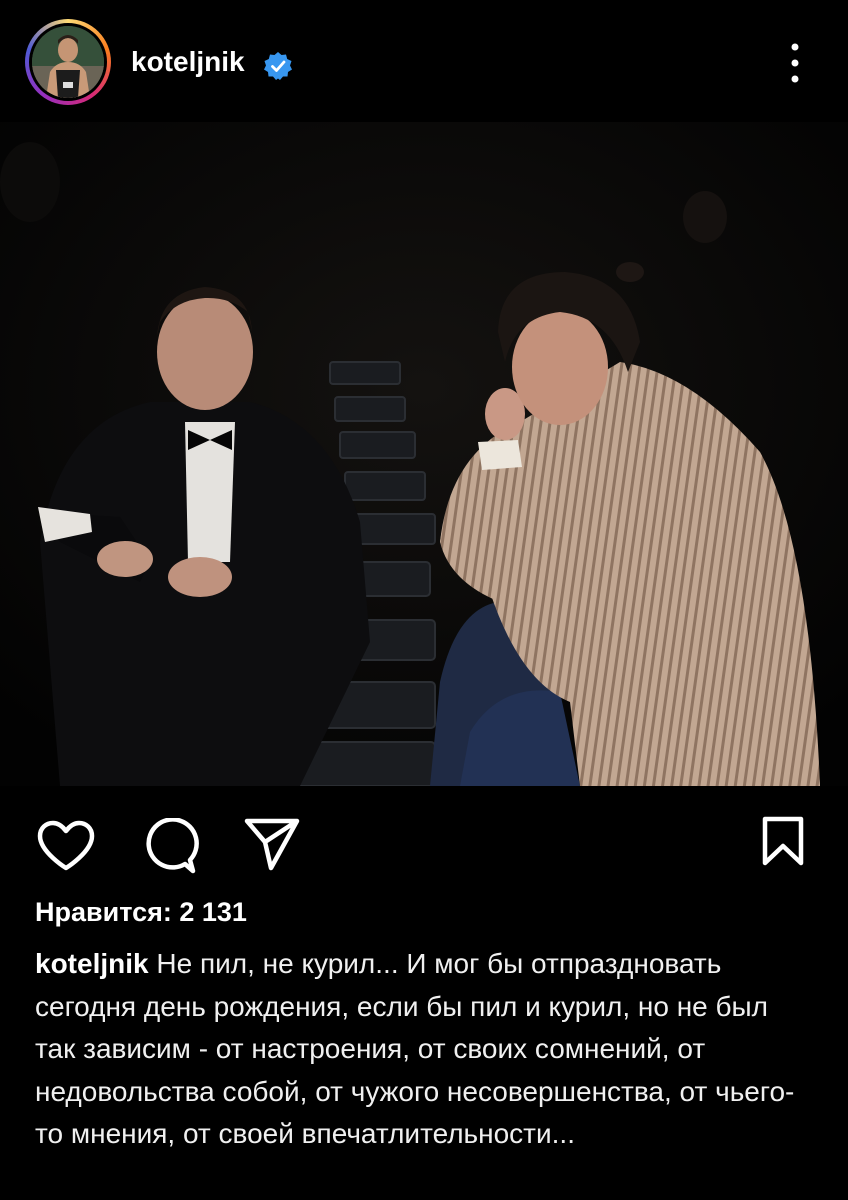 The height and width of the screenshot is (1200, 848). What do you see at coordinates (141, 912) in the screenshot?
I see `likes-count: Нравится: 2 131` at bounding box center [141, 912].